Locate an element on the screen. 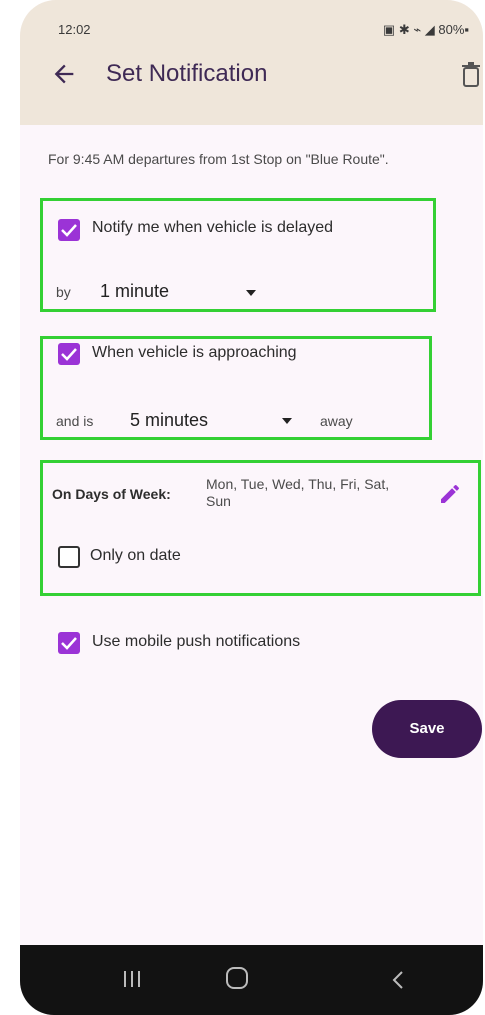 This screenshot has width=485, height=1015. app-bar: 12:02 ▣ ✱ ⌁ ◢ 80%▪ Set Notification is located at coordinates (251, 62).